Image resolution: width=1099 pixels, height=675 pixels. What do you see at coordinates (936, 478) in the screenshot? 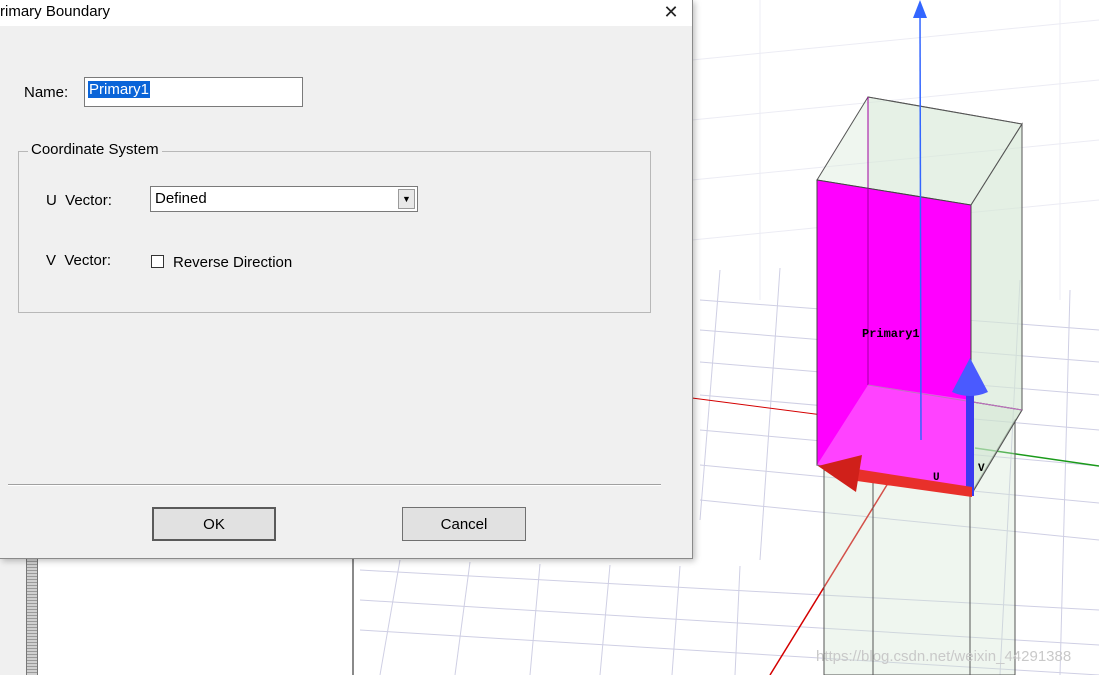
I see `u-label: U` at bounding box center [936, 478].